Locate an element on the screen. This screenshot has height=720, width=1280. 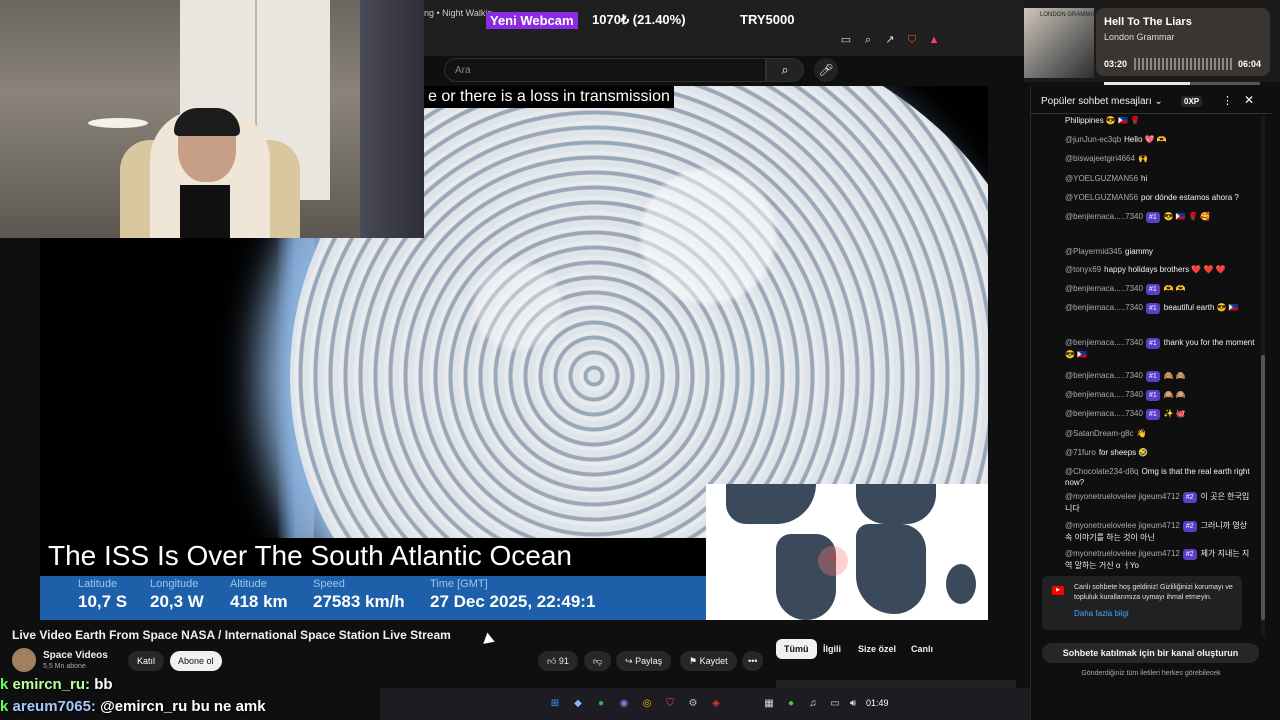
brave-icon: ⛉ is located at coordinates (670, 704).